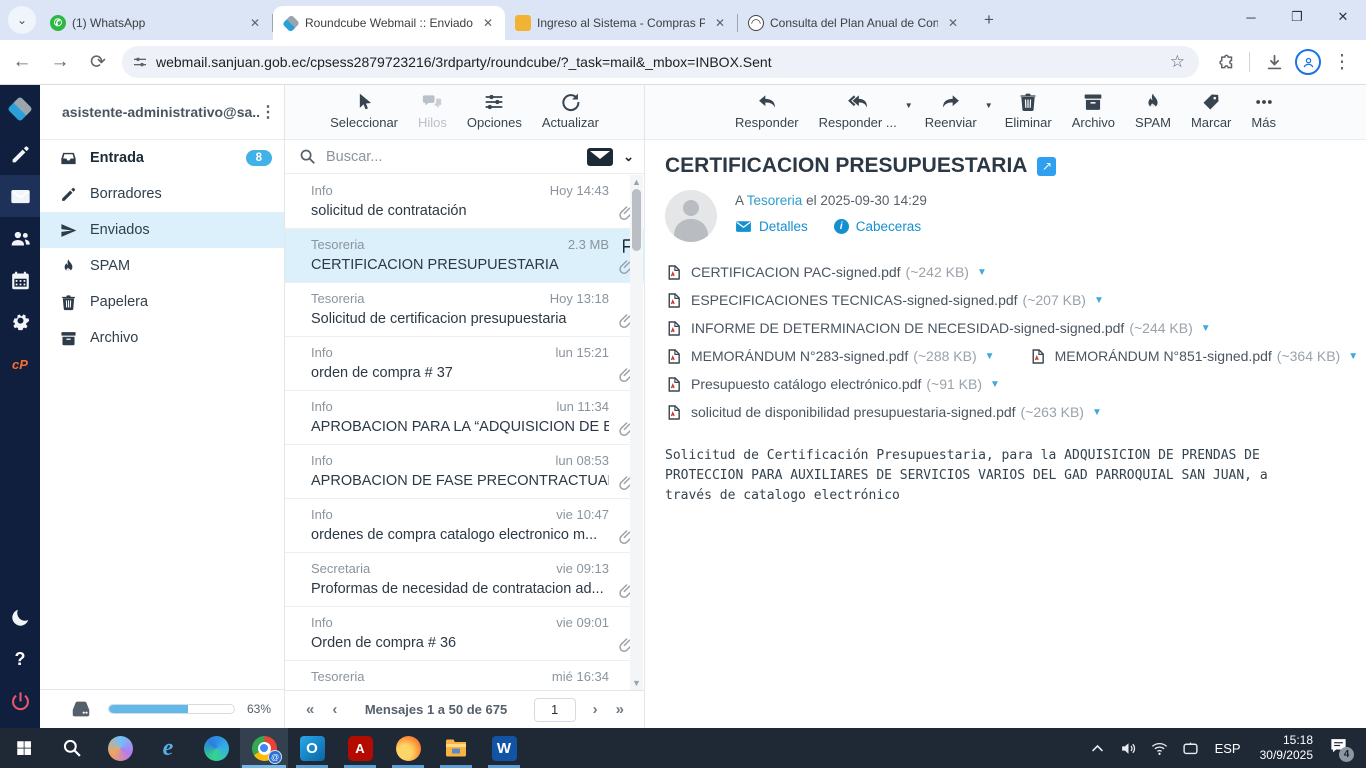 Image resolution: width=1366 pixels, height=768 pixels. What do you see at coordinates (465, 364) in the screenshot?
I see `message-row: Info lun 15:21 orden de compra # 37` at bounding box center [465, 364].